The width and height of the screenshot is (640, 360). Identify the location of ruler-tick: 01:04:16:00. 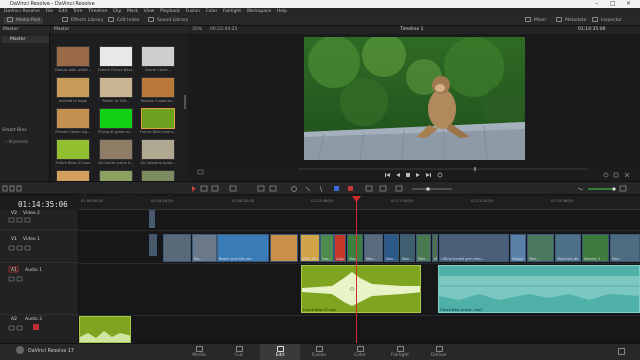
(162, 201).